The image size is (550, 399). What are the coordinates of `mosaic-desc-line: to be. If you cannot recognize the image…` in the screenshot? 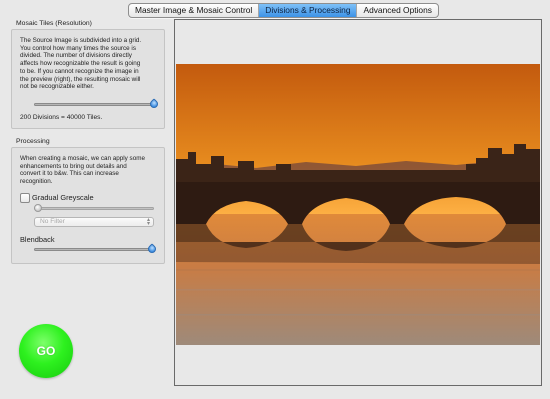 It's located at (79, 71).